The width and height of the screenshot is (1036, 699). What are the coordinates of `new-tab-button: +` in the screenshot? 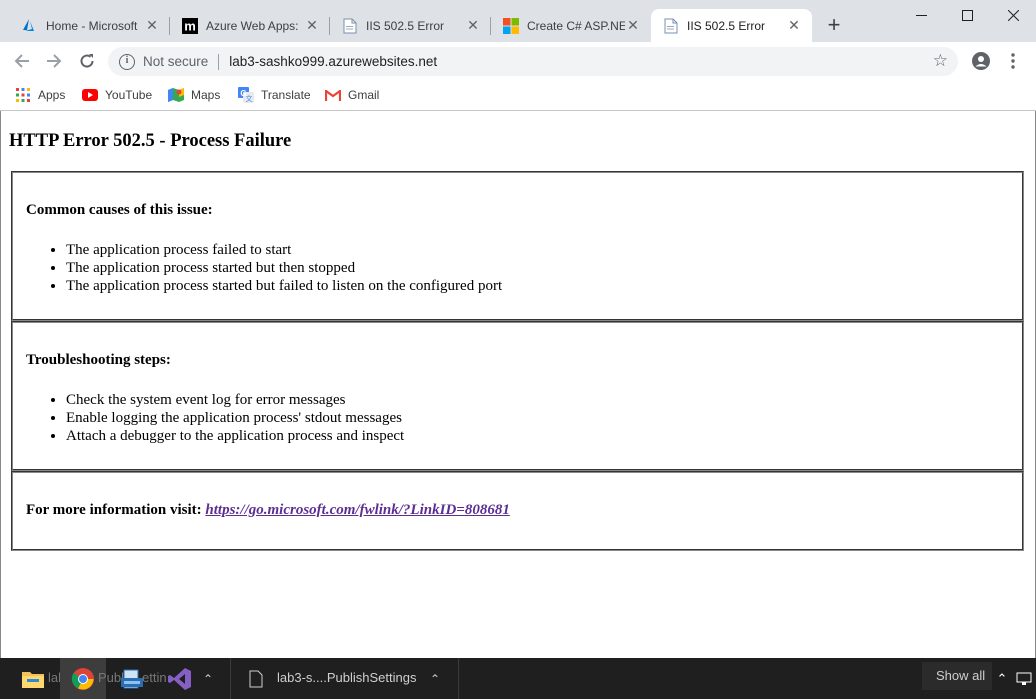 It's located at (834, 26).